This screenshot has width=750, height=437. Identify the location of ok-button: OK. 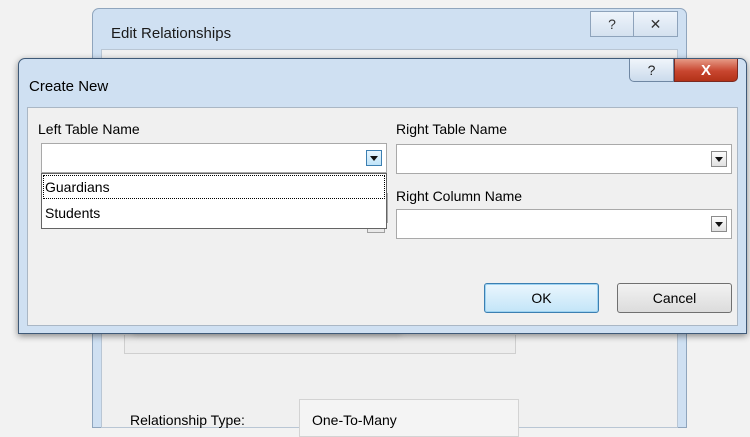
(541, 298).